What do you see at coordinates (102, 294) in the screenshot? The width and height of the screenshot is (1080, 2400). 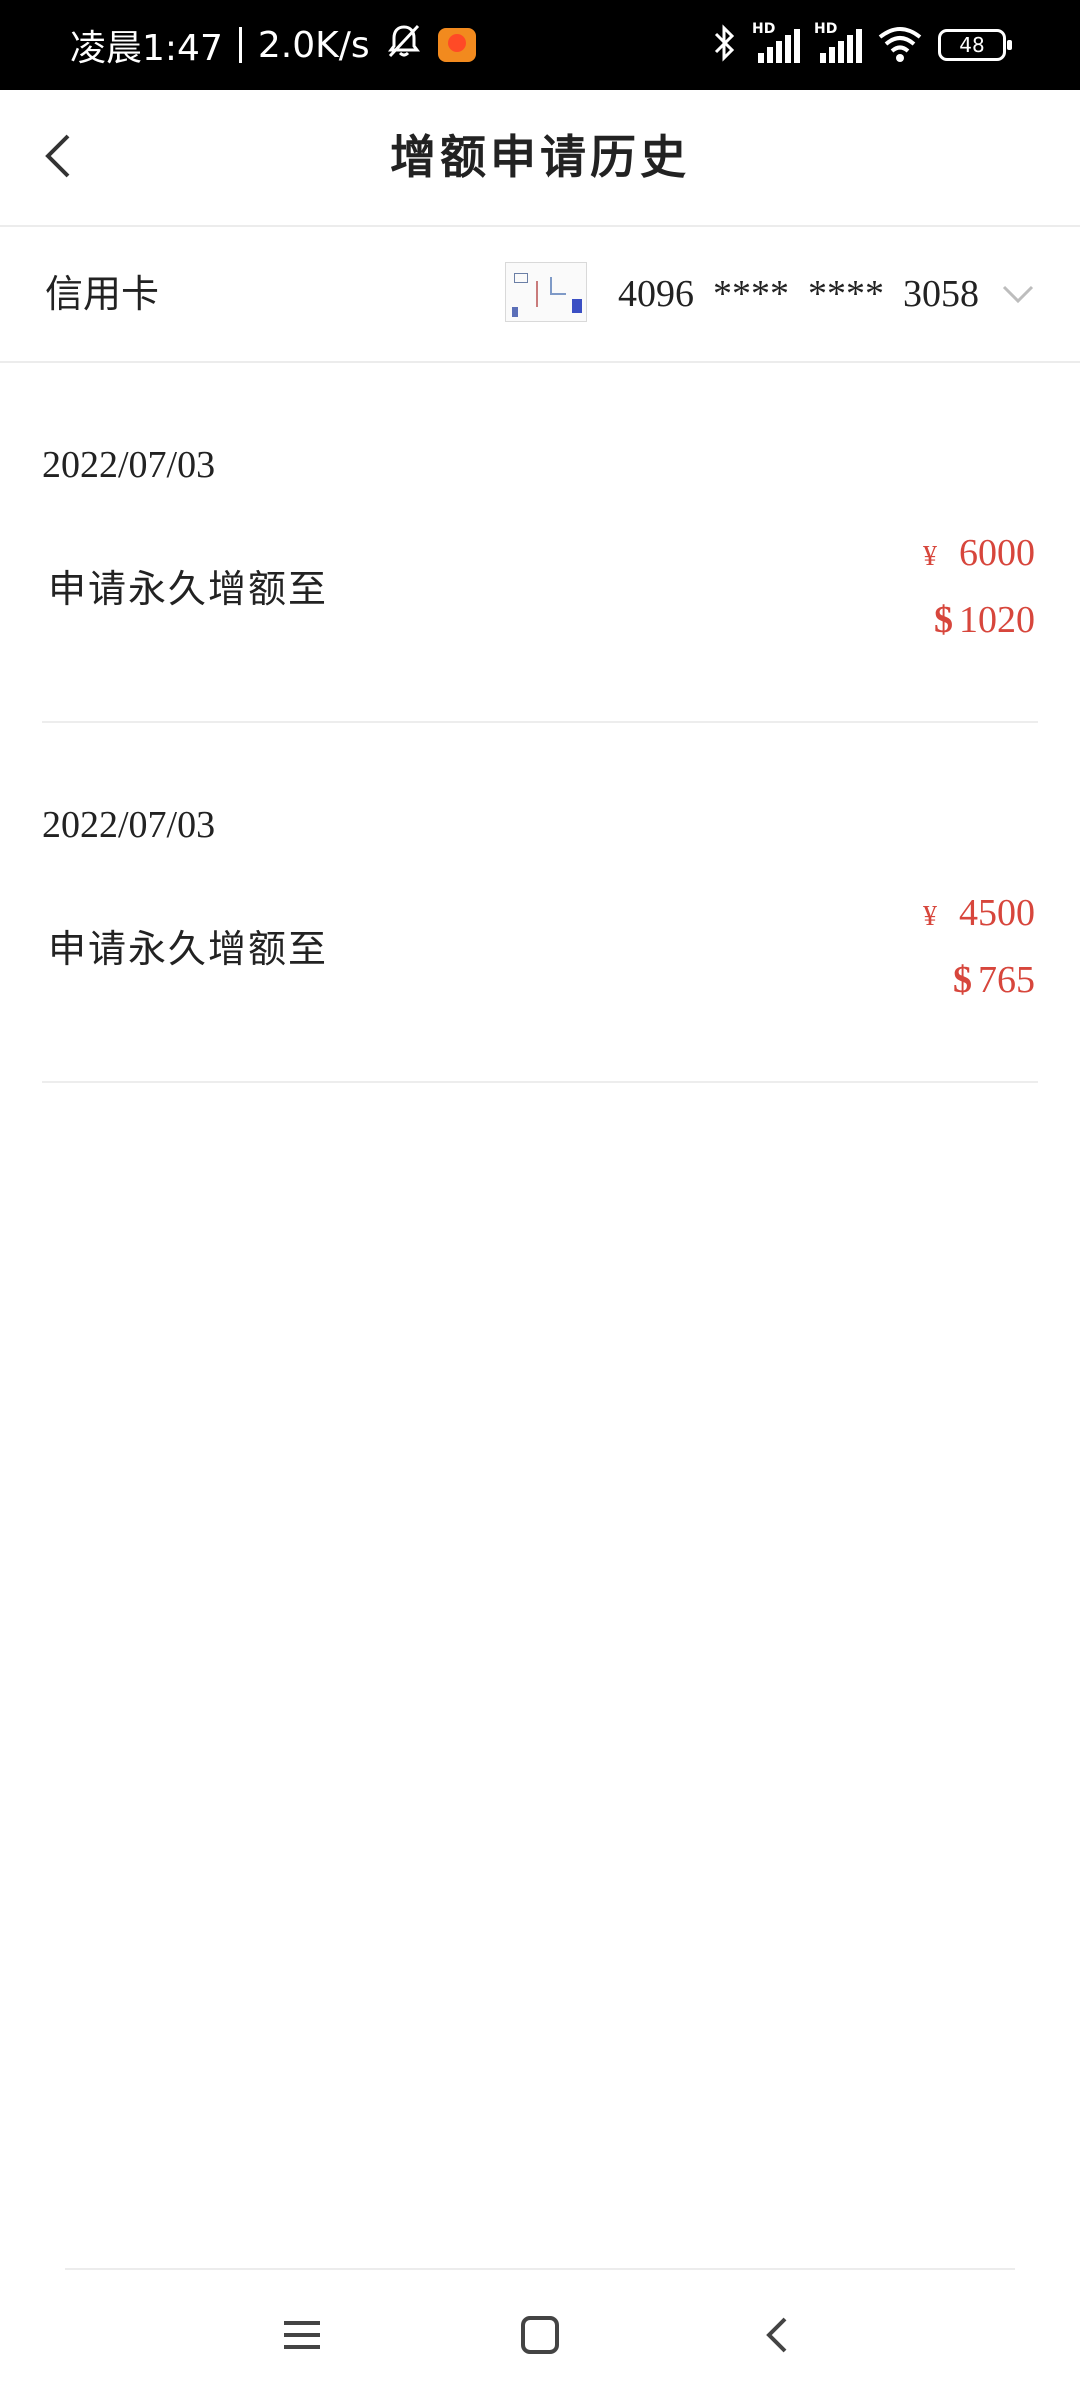 I see `card-selector-label: 信用卡` at bounding box center [102, 294].